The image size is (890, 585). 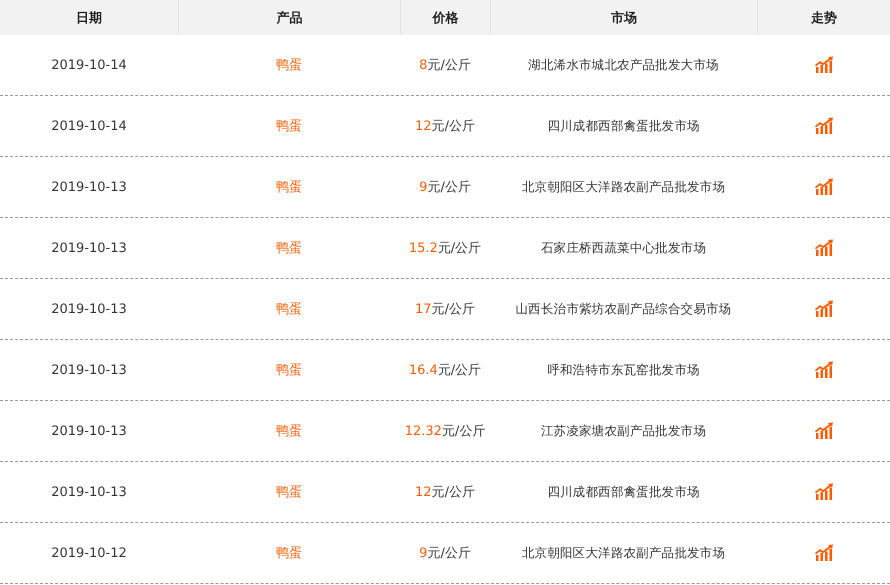 I want to click on price-value: 15.2, so click(x=423, y=248).